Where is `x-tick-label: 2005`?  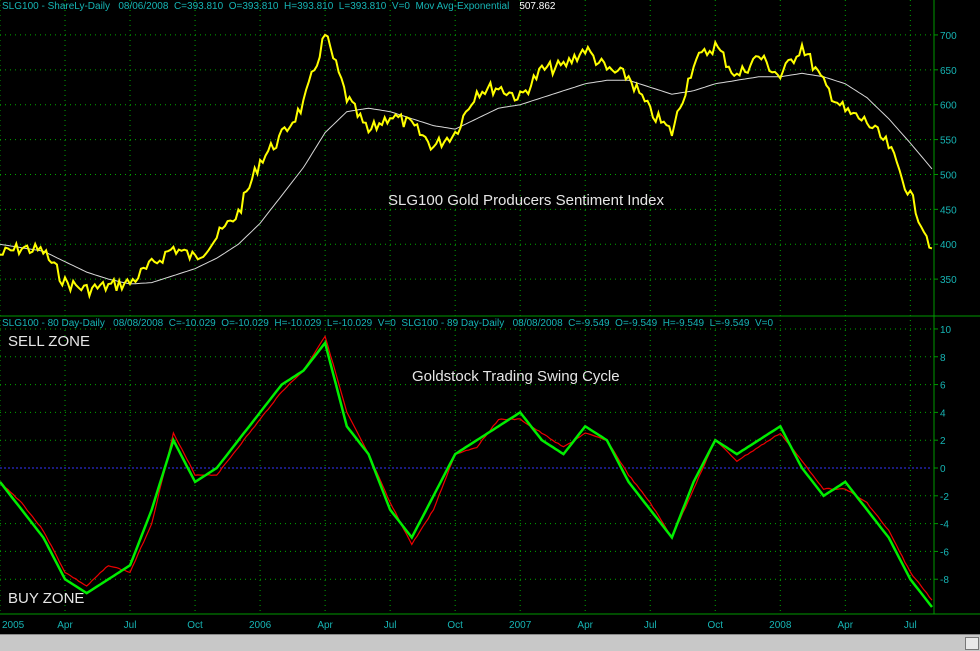 x-tick-label: 2005 is located at coordinates (13, 625).